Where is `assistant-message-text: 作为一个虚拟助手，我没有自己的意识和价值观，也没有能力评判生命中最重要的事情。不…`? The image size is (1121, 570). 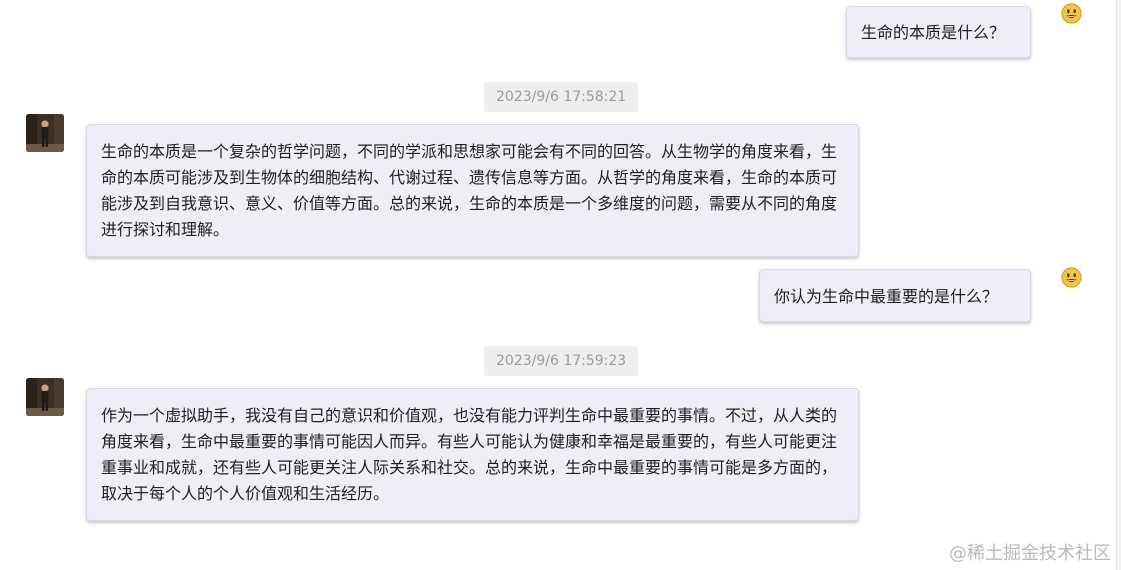 assistant-message-text: 作为一个虚拟助手，我没有自己的意识和价值观，也没有能力评判生命中最重要的事情。不… is located at coordinates (469, 454).